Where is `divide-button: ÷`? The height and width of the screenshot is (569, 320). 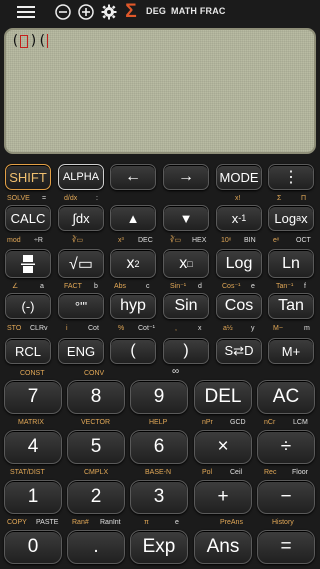
divide-button: ÷ is located at coordinates (286, 447).